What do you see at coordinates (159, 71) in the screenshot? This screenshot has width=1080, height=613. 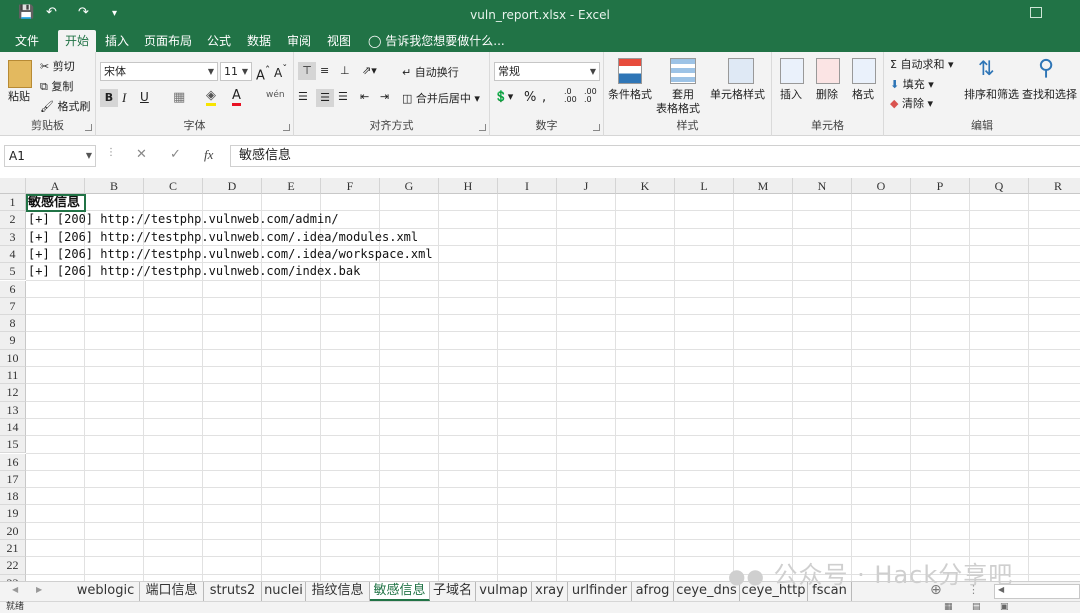 I see `font-name-select: 宋体 ▼` at bounding box center [159, 71].